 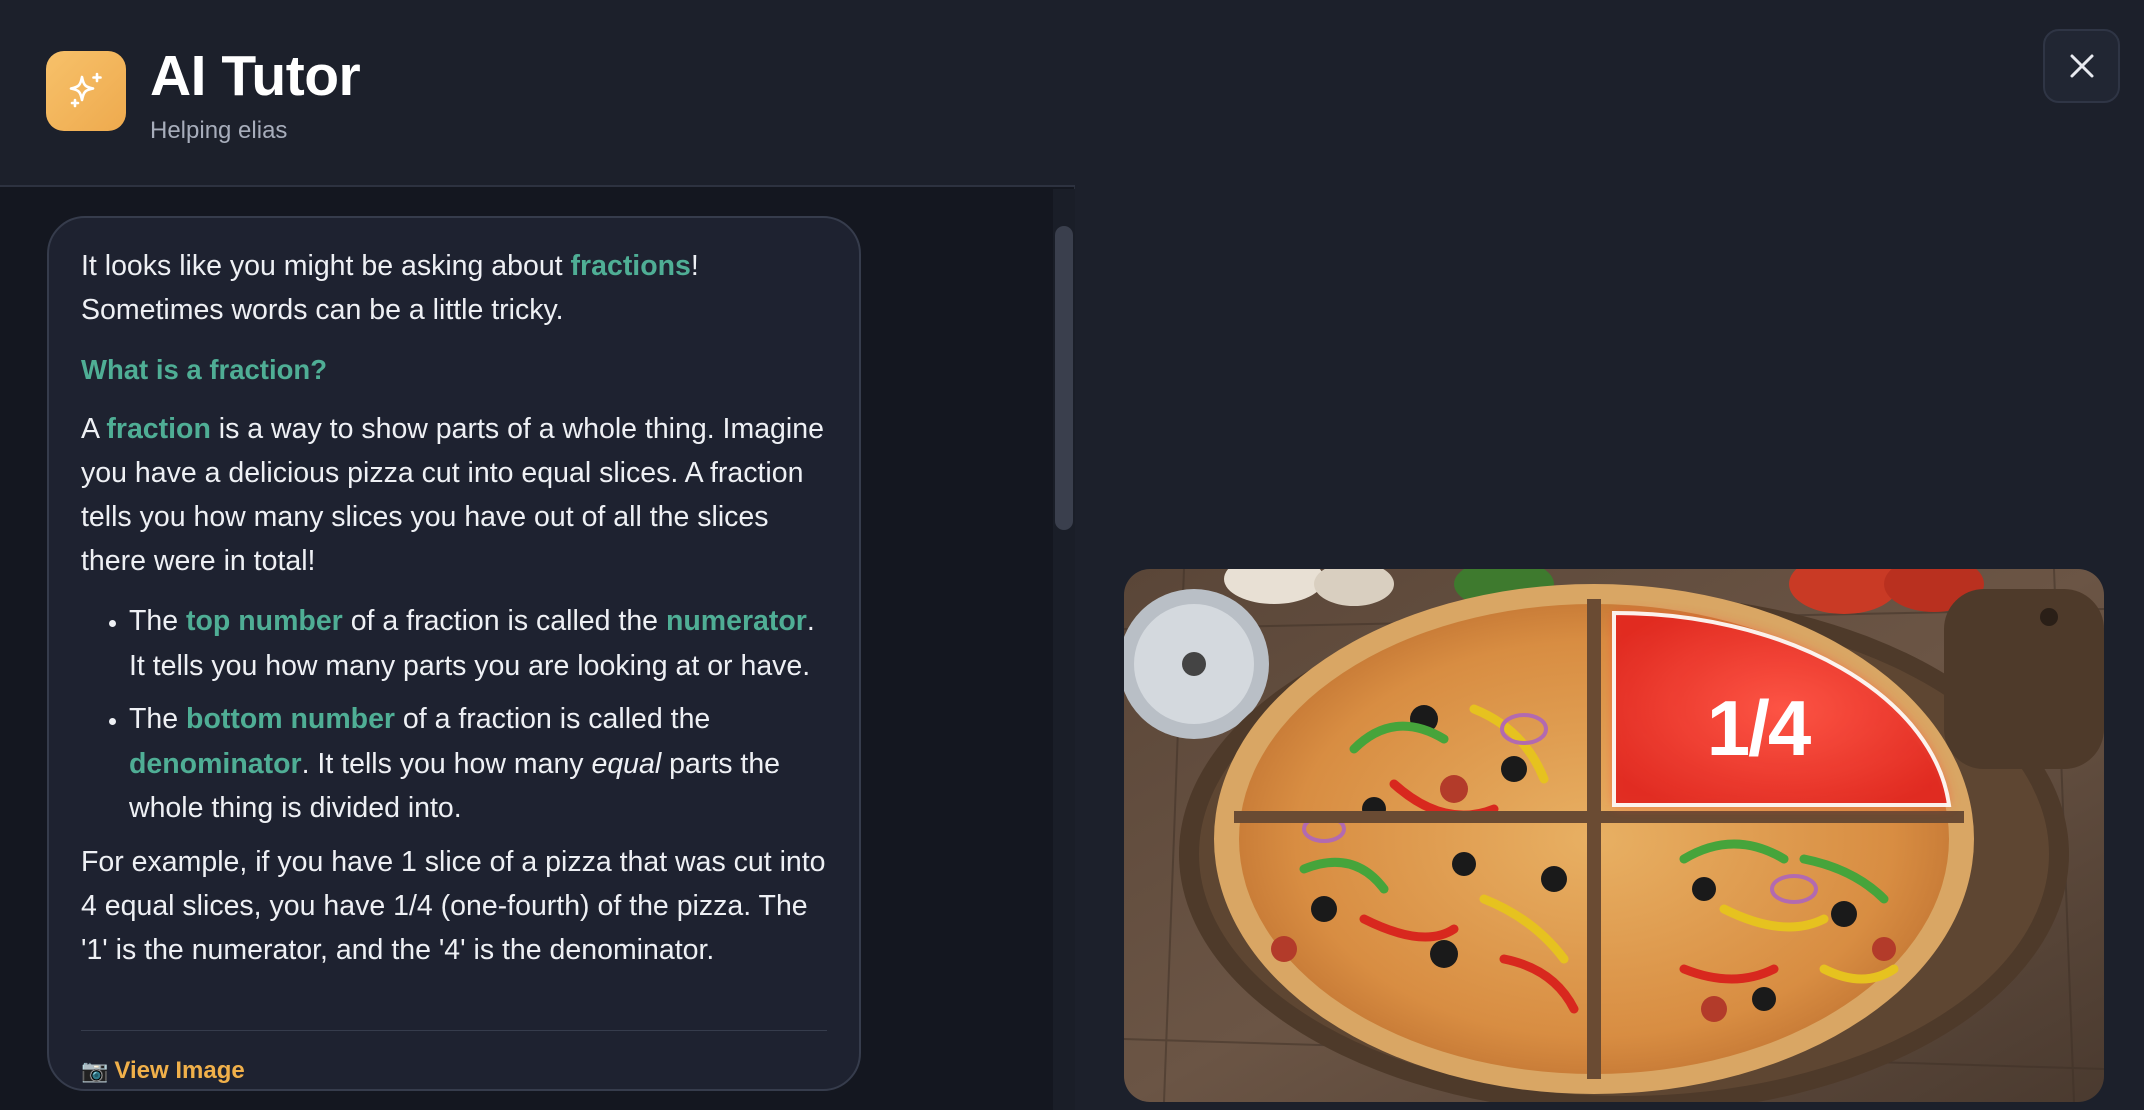 What do you see at coordinates (694, 266) in the screenshot?
I see `intro-punct: !` at bounding box center [694, 266].